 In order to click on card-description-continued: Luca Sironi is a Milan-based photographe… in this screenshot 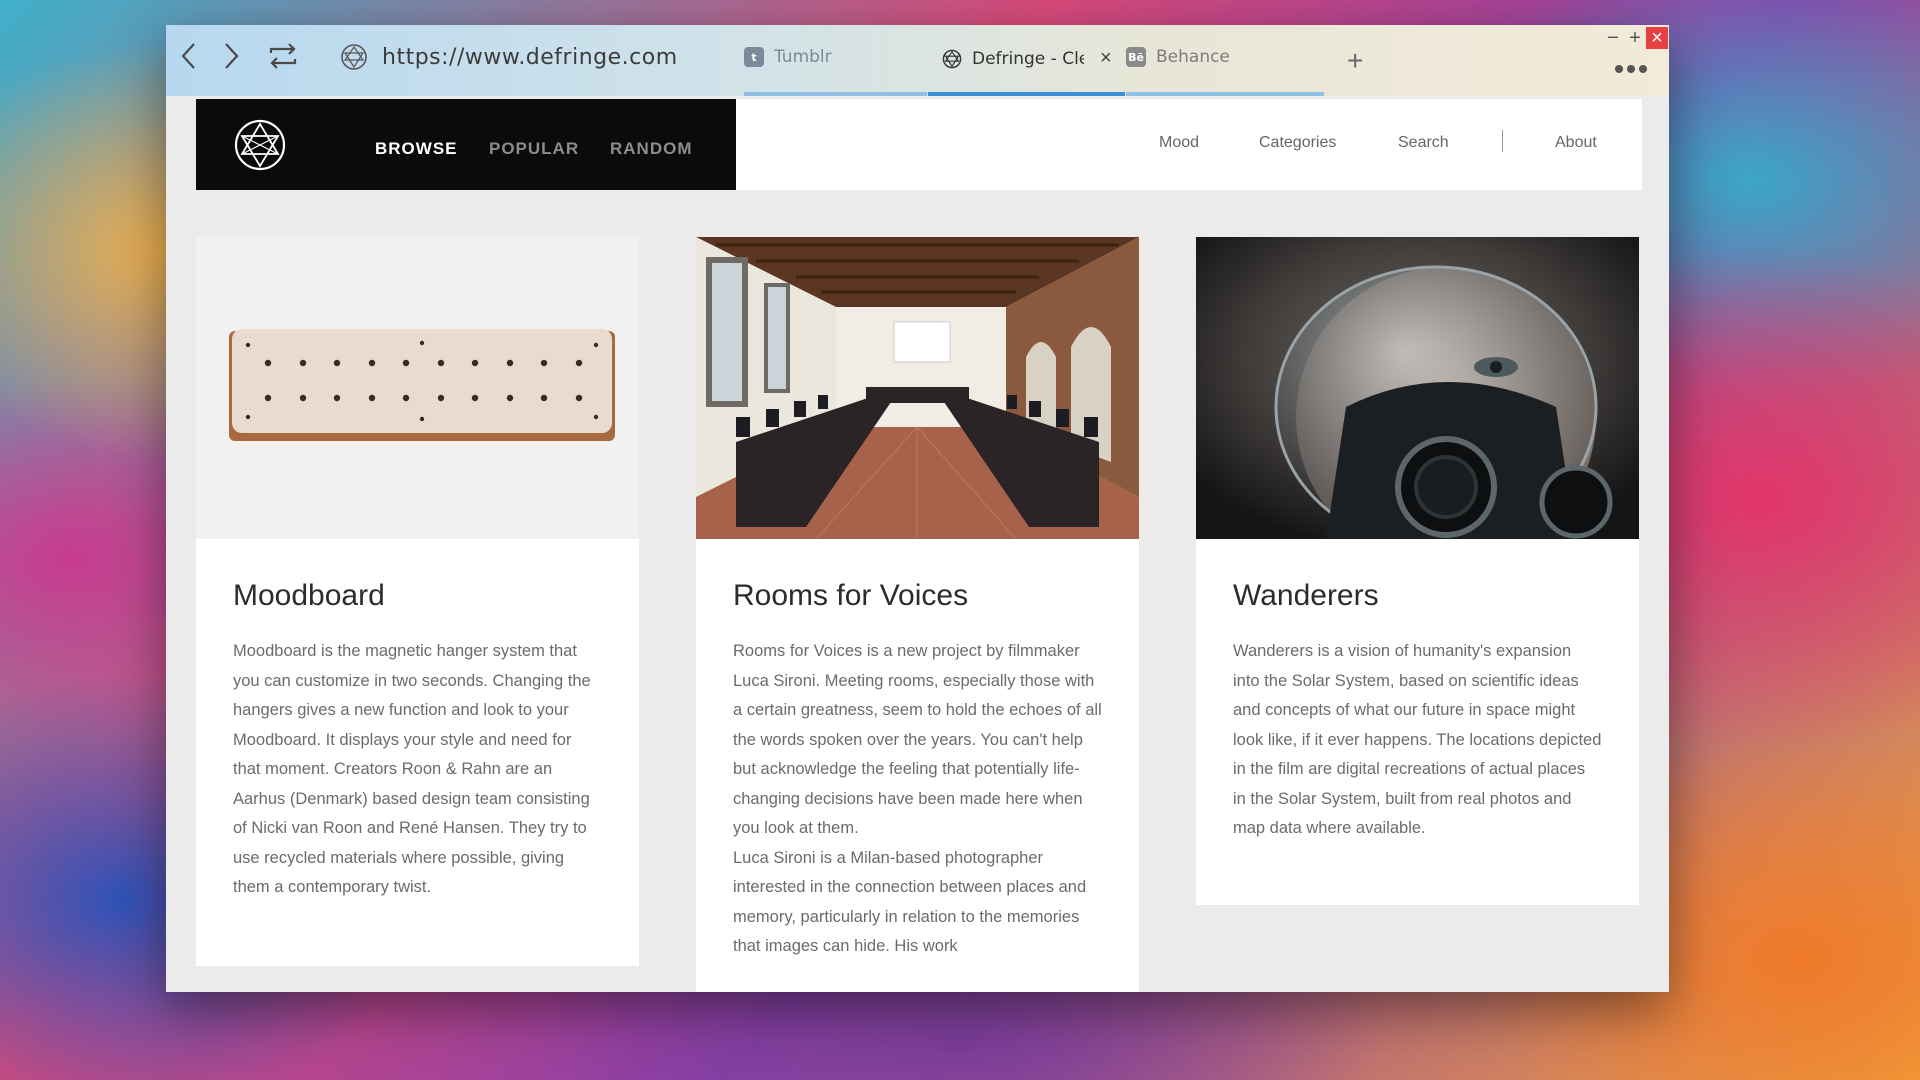, I will do `click(910, 902)`.